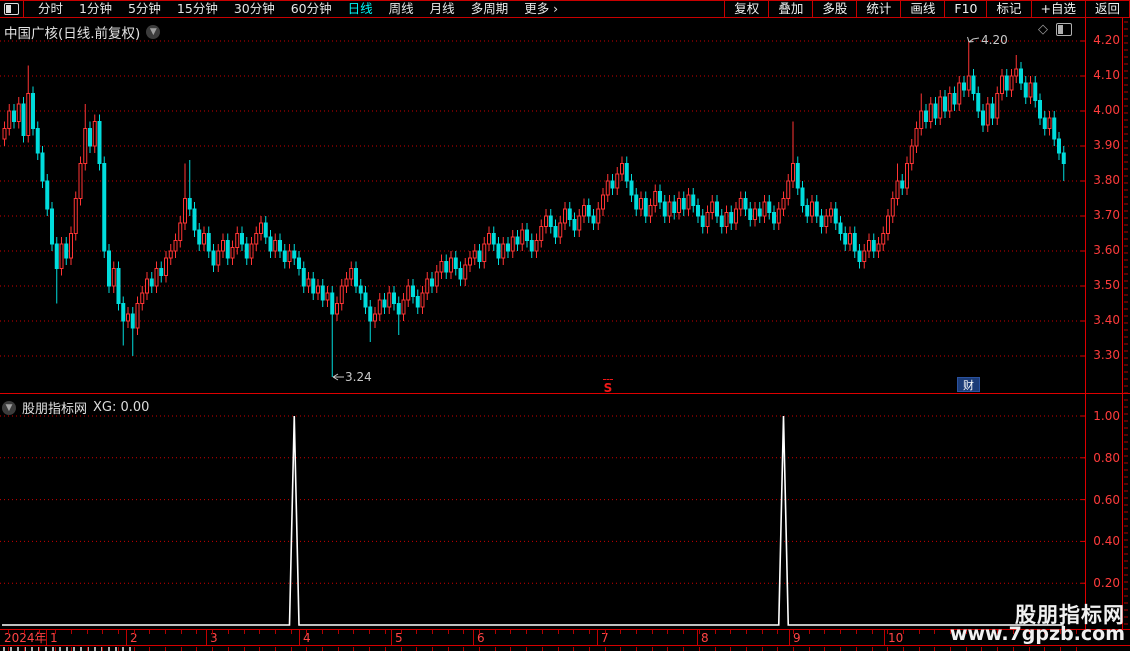 The image size is (1130, 651). What do you see at coordinates (608, 387) in the screenshot?
I see `sell-signal-marker: S` at bounding box center [608, 387].